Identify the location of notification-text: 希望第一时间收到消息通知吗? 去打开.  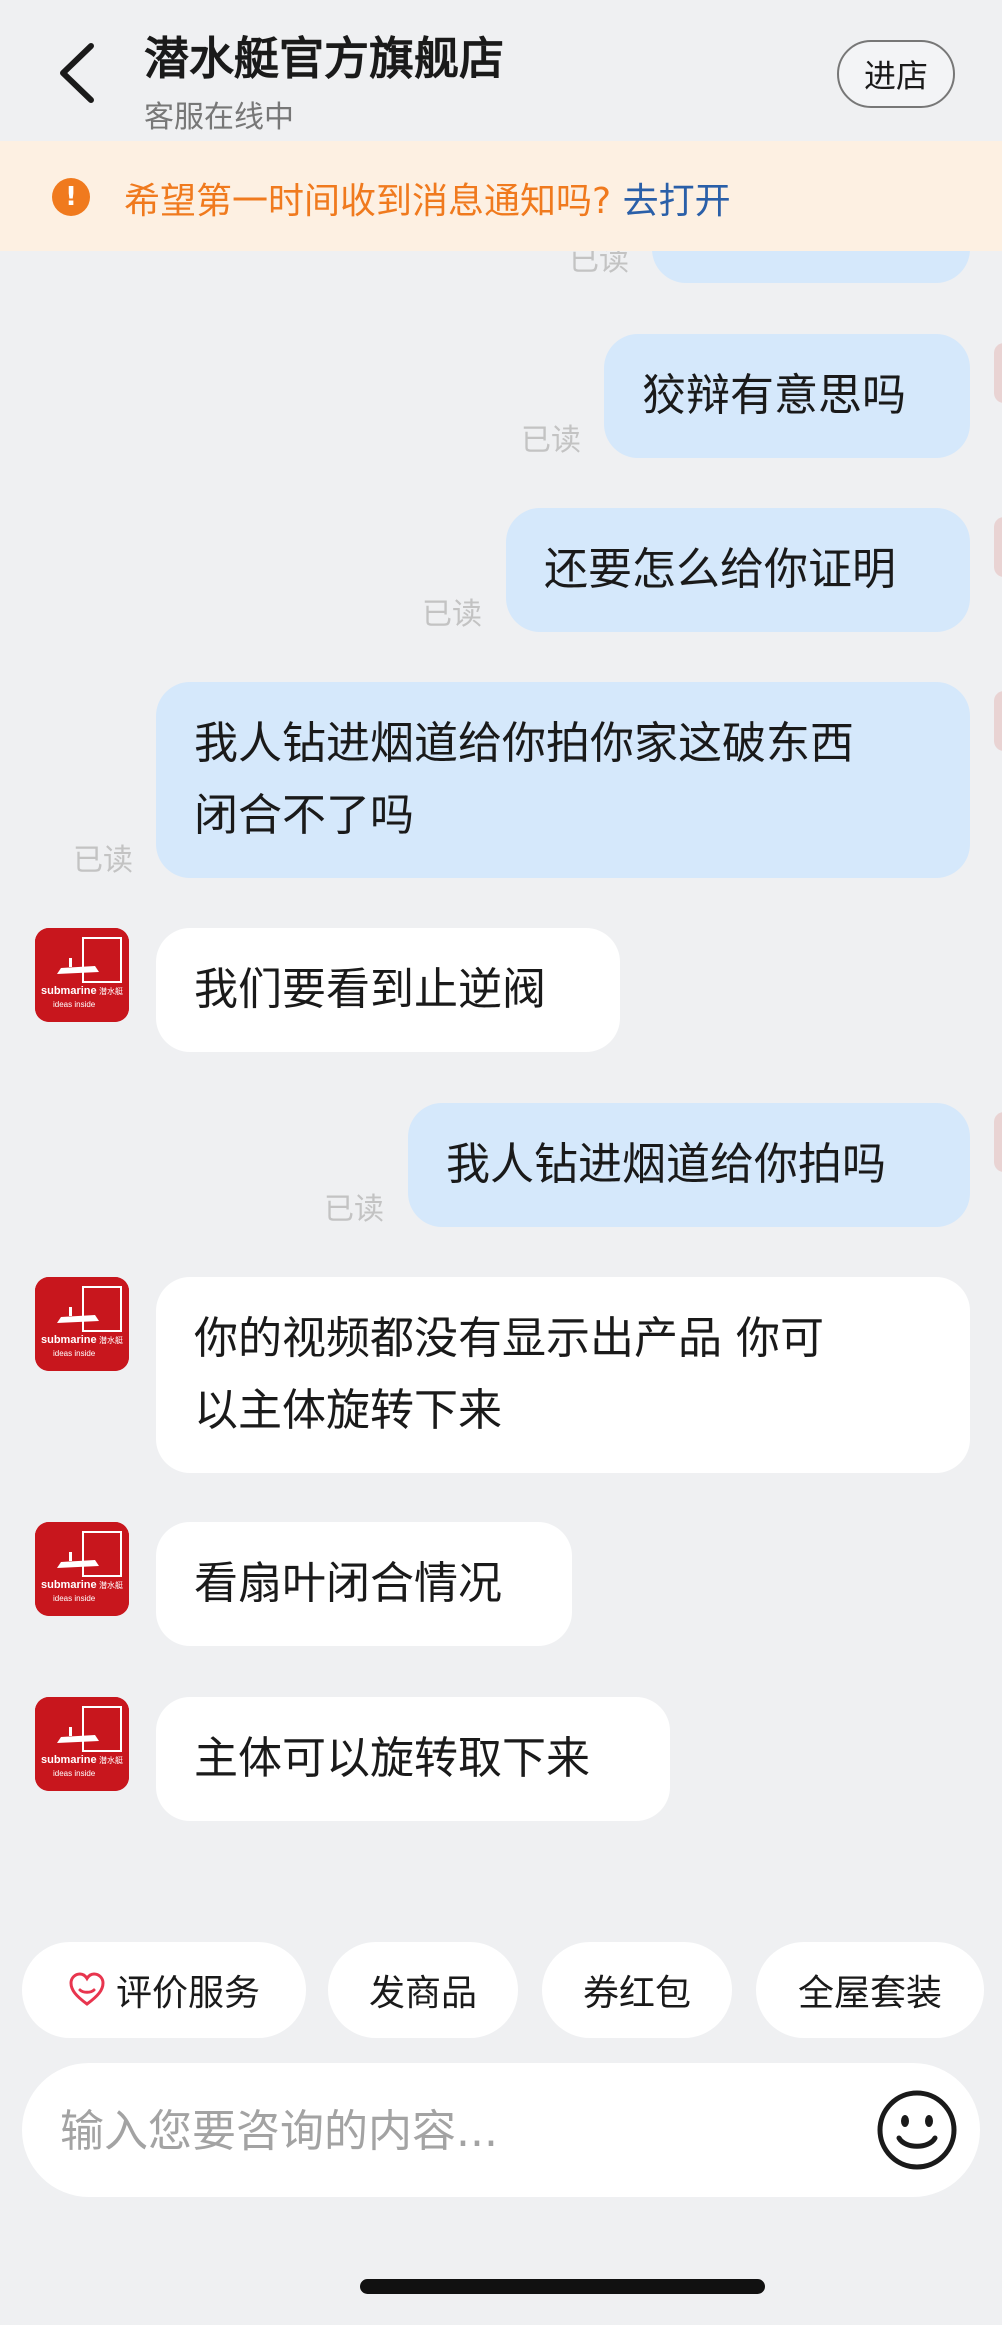
(427, 198).